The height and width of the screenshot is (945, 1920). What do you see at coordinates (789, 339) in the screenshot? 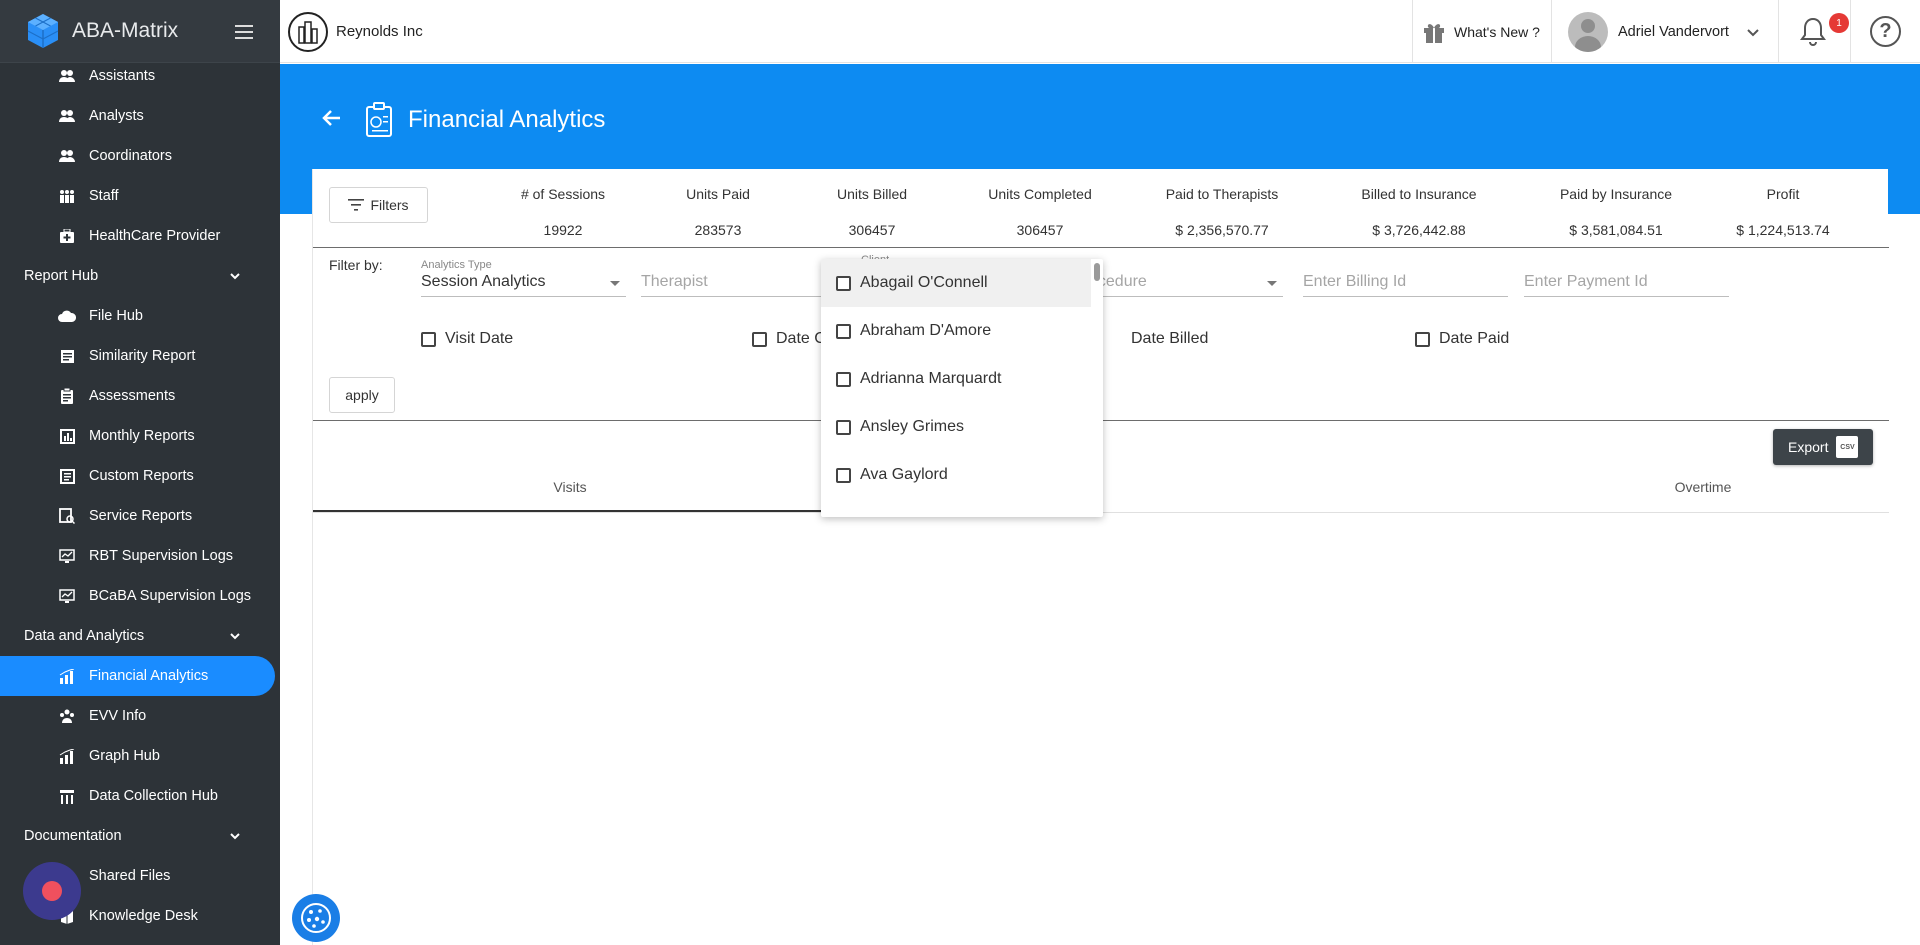
I see `date-completed-checkbox: Date C` at bounding box center [789, 339].